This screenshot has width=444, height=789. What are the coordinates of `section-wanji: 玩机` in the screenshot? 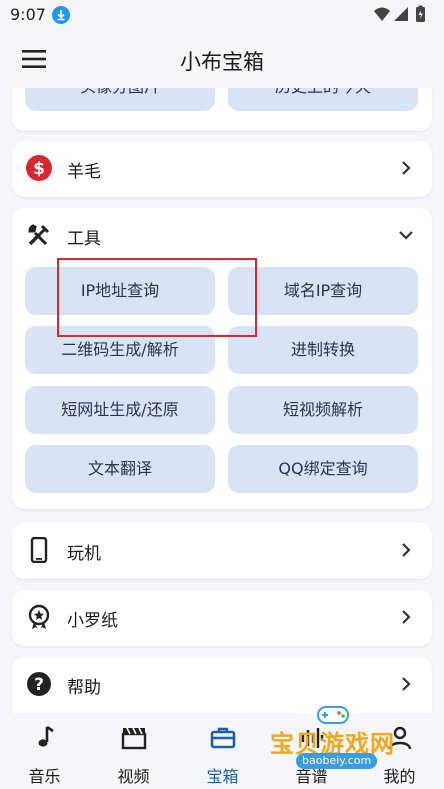 It's located at (222, 551).